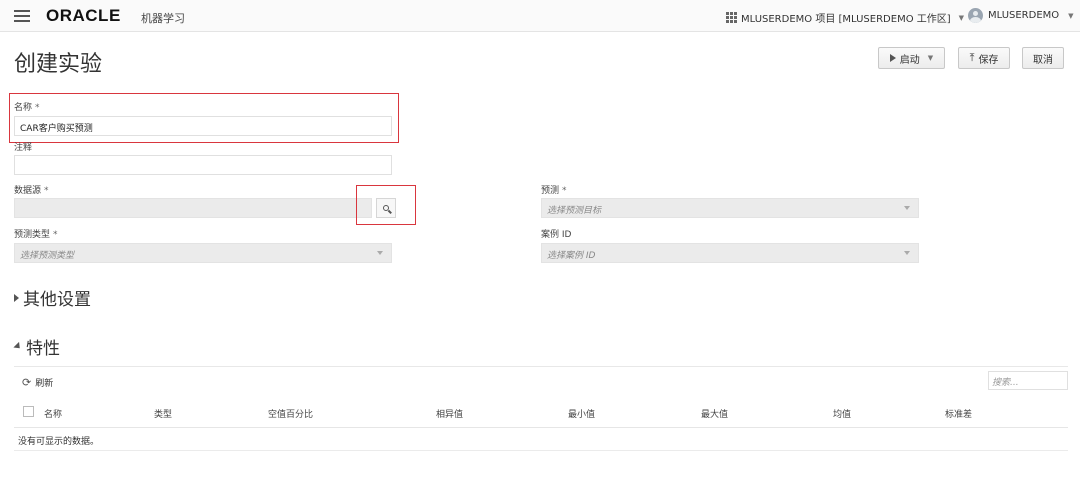 The height and width of the screenshot is (484, 1080). I want to click on highlight-box-search, so click(386, 205).